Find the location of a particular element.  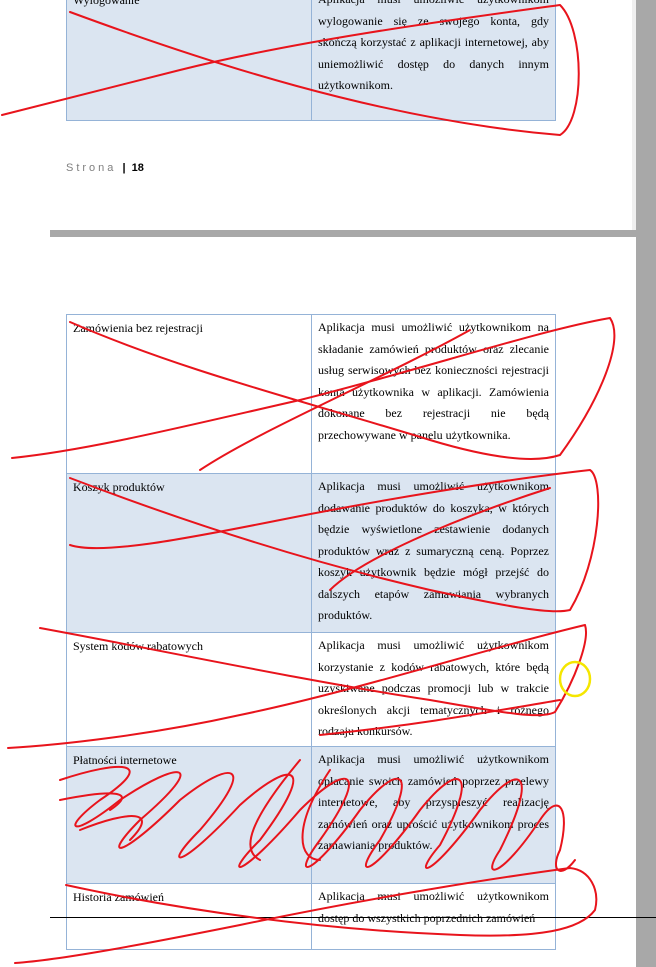

requirement-name-cell: Koszyk produktów is located at coordinates (189, 553).